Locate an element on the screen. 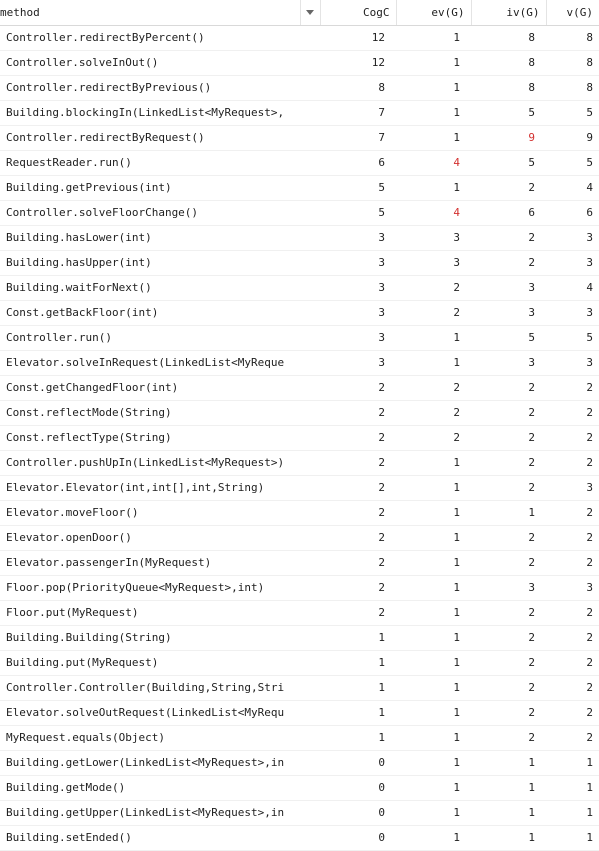  table-row: Elevator.openDoor() 2 1 2 2 is located at coordinates (299, 538).